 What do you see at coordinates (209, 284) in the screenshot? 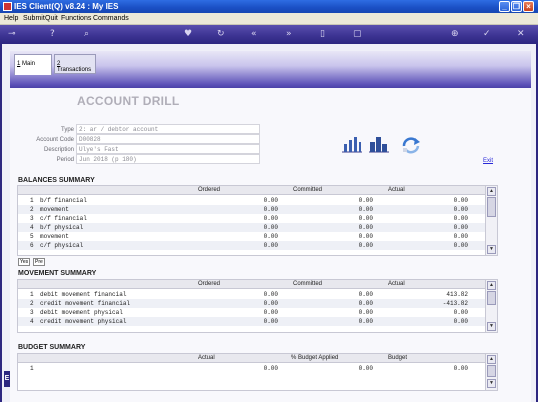
I see `col-ordered: Ordered` at bounding box center [209, 284].